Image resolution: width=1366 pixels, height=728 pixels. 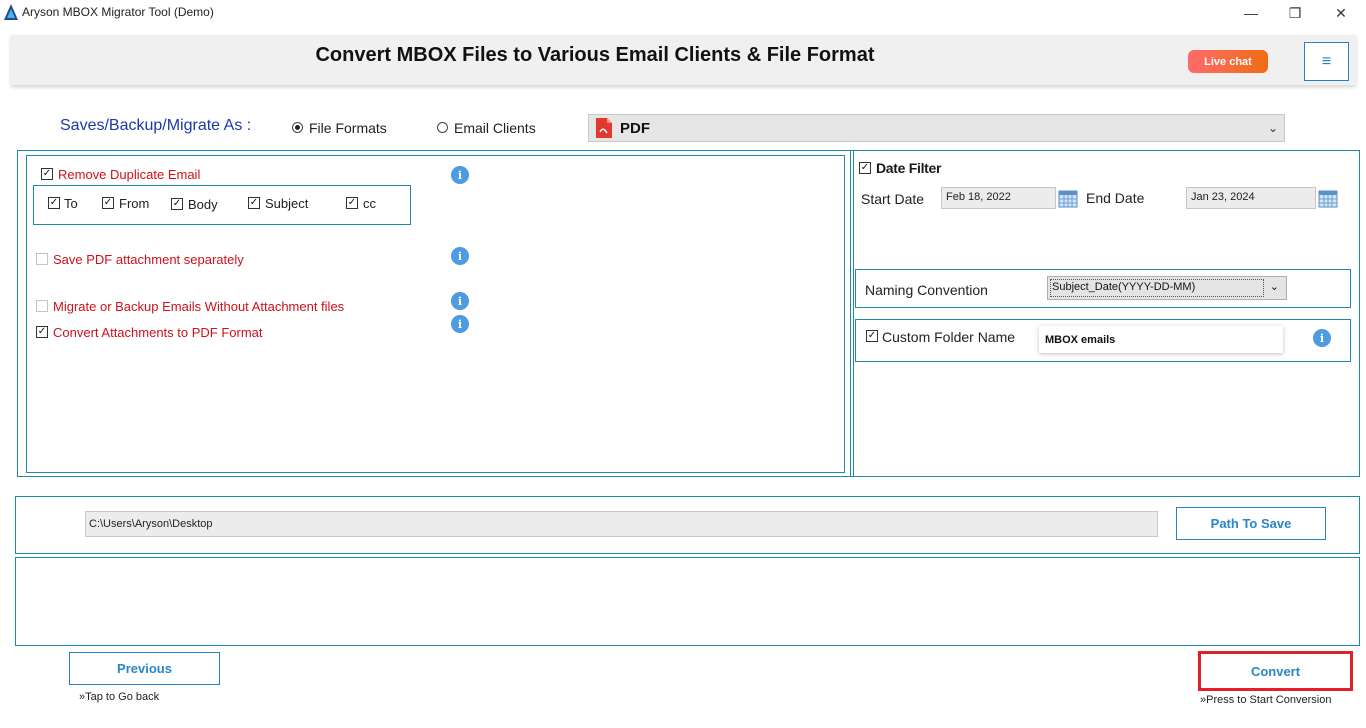 What do you see at coordinates (148, 259) in the screenshot?
I see `save-pdf-attachment-label: Save PDF attachment separately` at bounding box center [148, 259].